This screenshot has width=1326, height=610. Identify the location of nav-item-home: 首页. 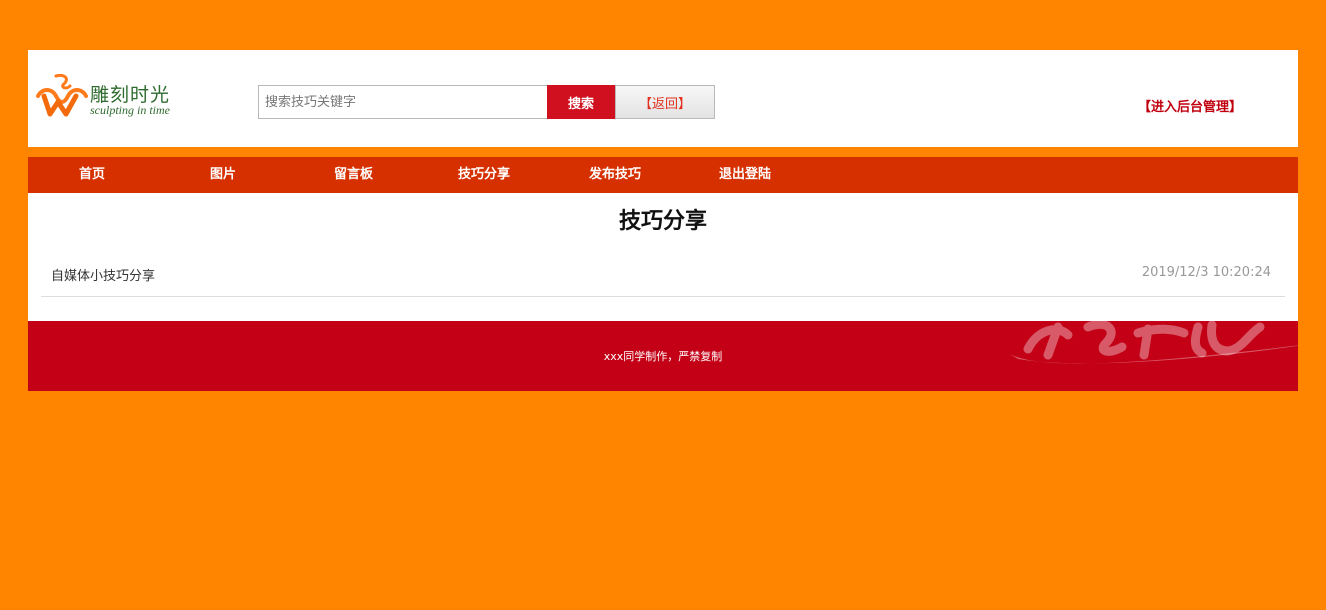
(92, 175).